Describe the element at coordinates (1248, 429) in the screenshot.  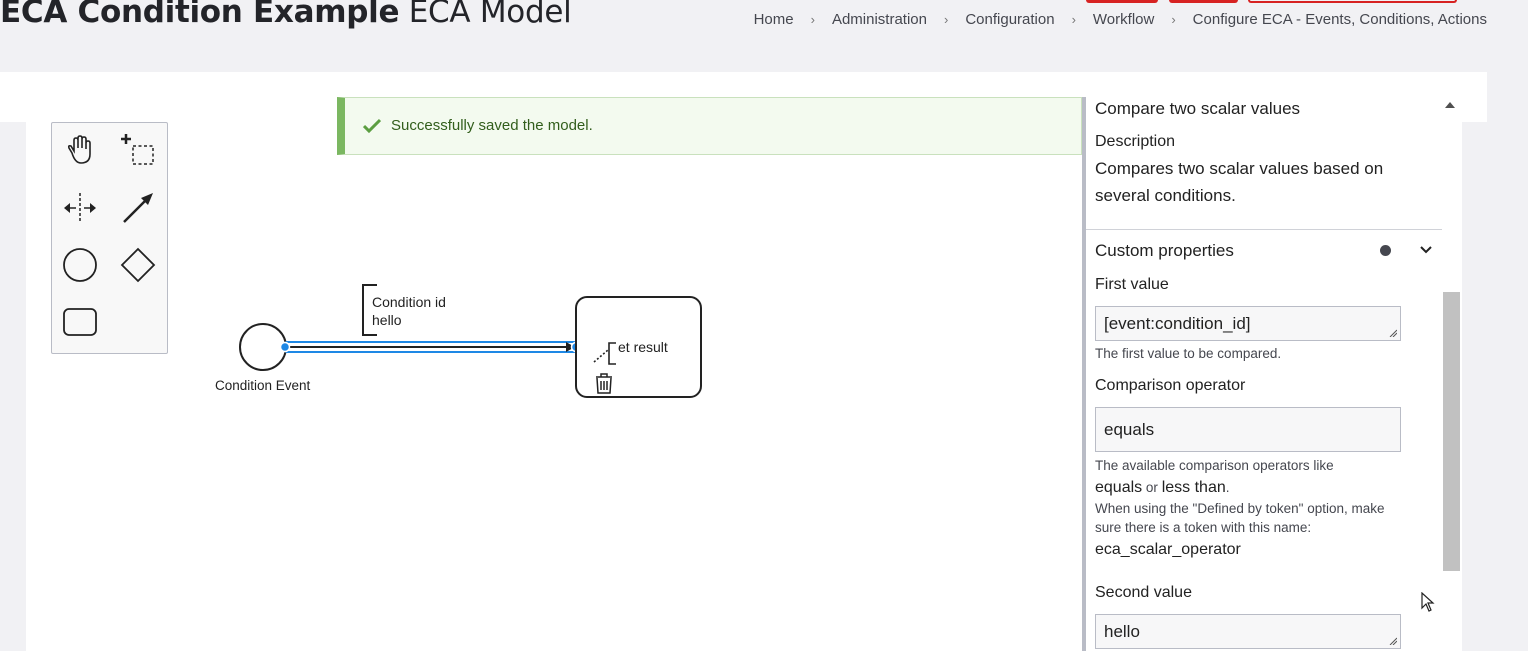
I see `operator-select: equals` at that location.